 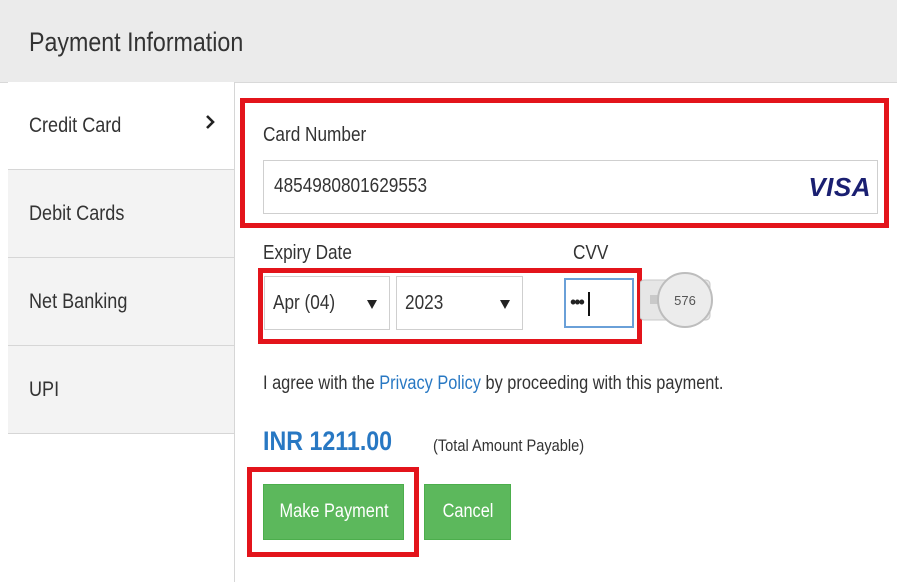 What do you see at coordinates (591, 253) in the screenshot?
I see `cvv-label: CVV` at bounding box center [591, 253].